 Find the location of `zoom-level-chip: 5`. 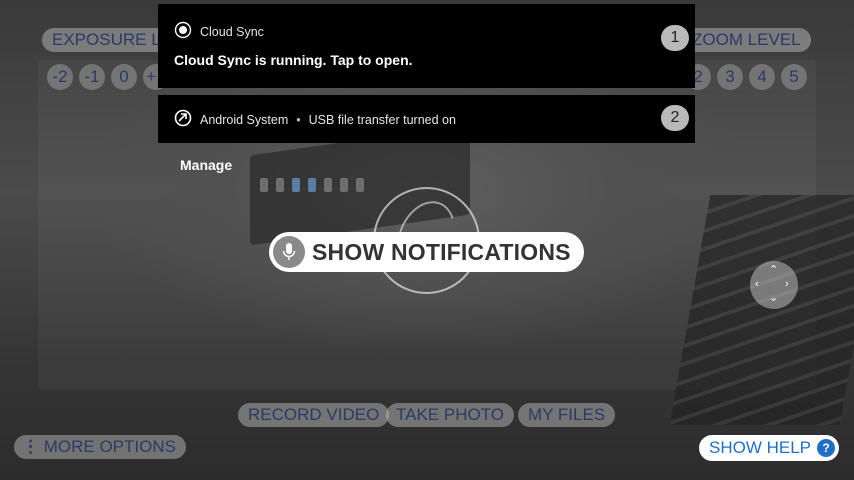

zoom-level-chip: 5 is located at coordinates (794, 77).